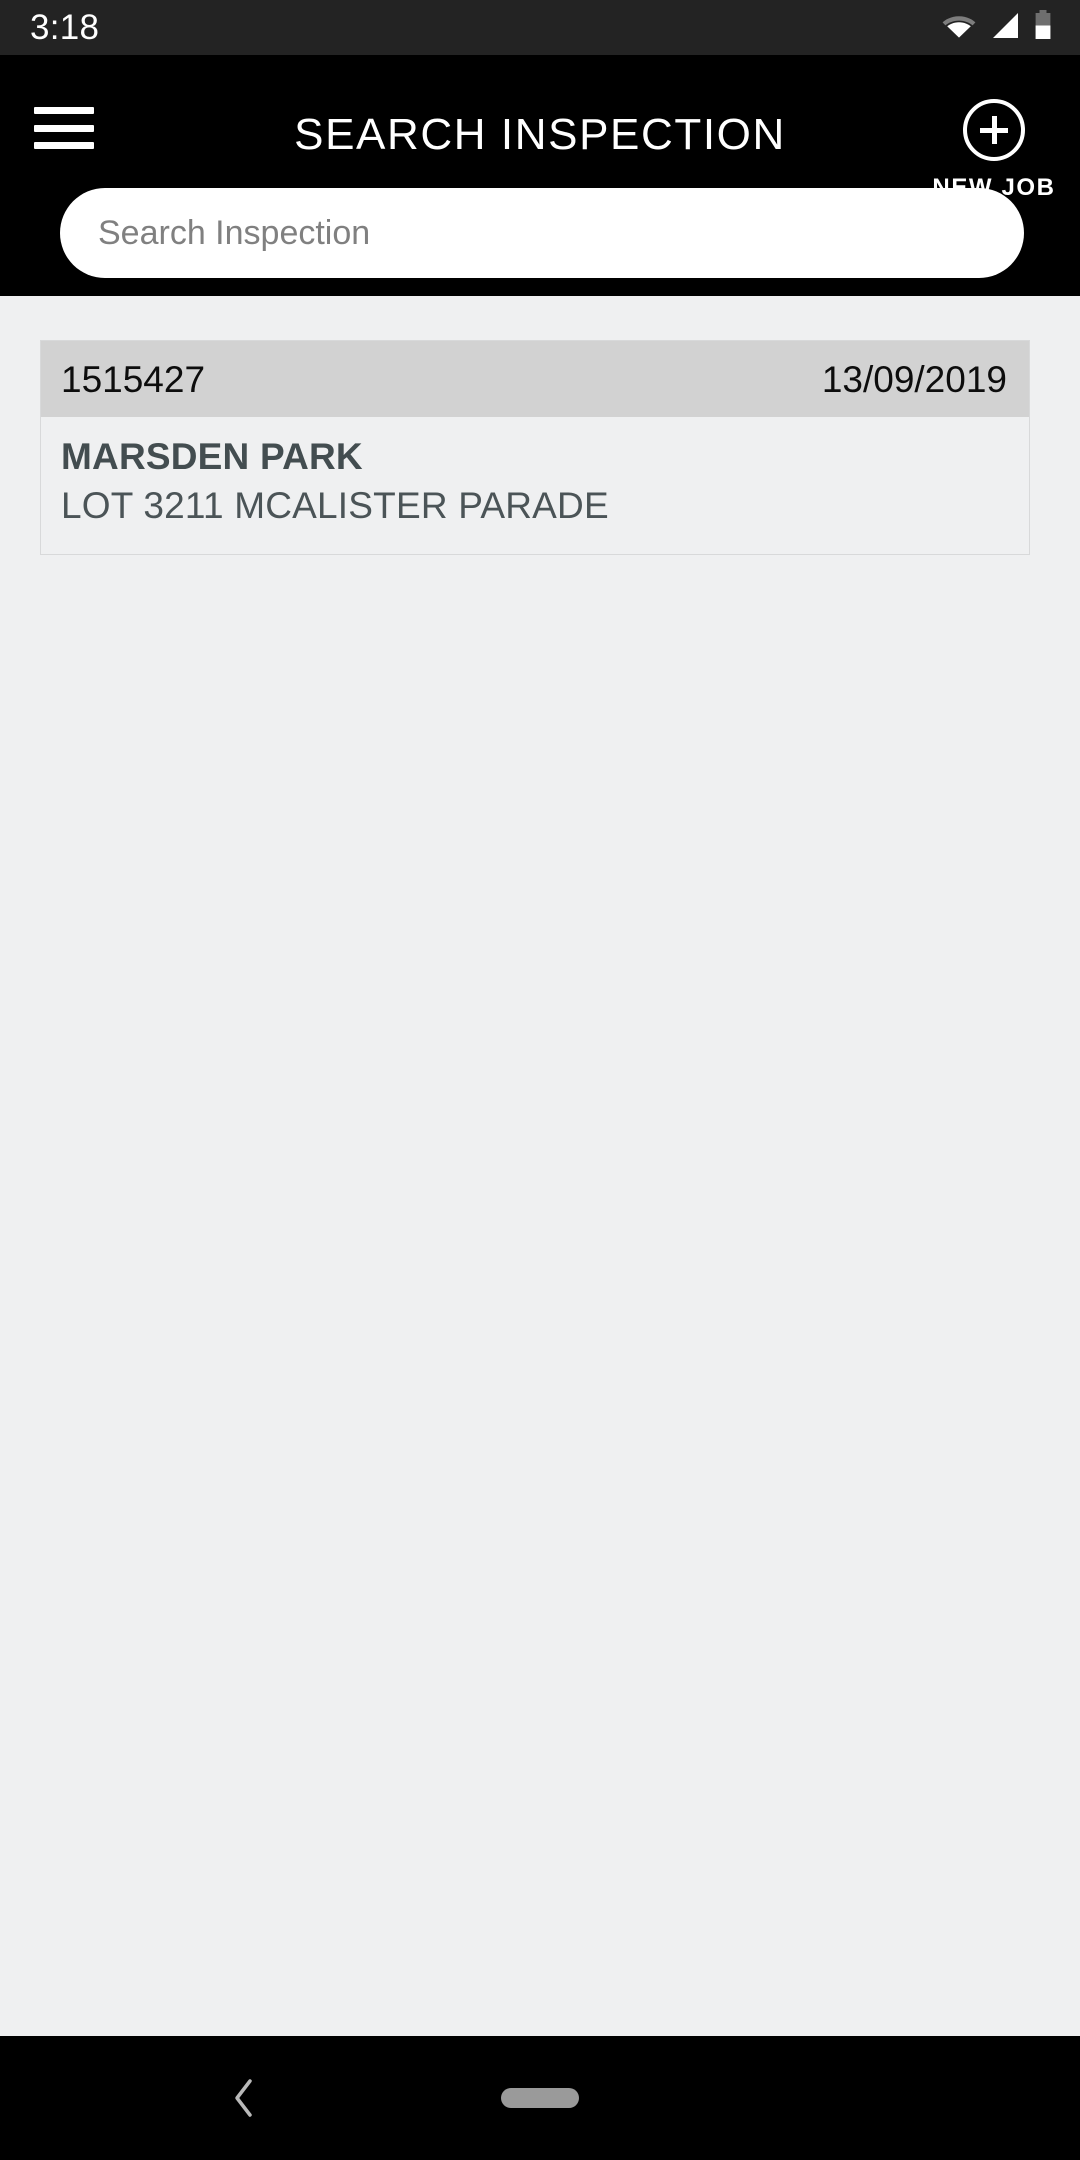  What do you see at coordinates (212, 456) in the screenshot?
I see `inspection-suburb: MARSDEN PARK` at bounding box center [212, 456].